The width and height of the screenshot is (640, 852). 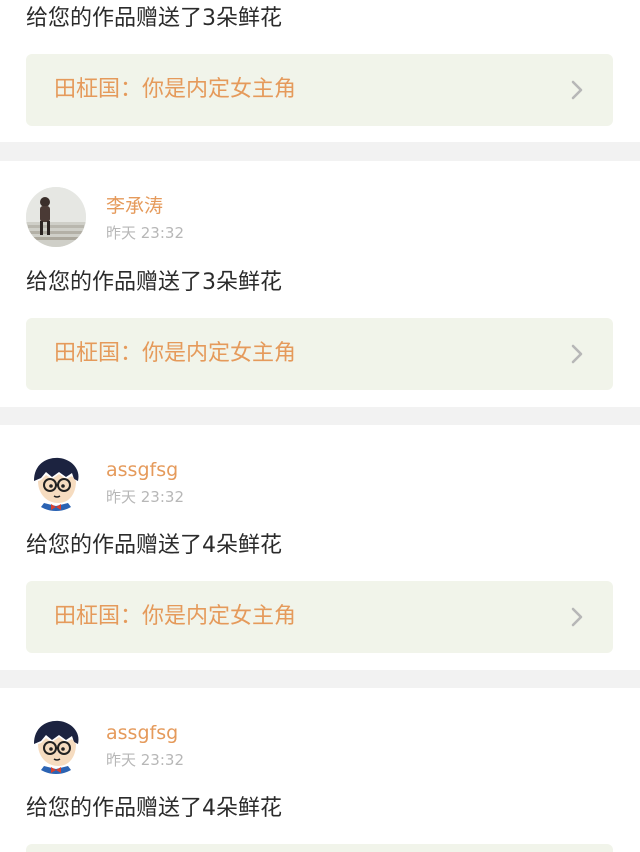 I want to click on photo-avatar-icon, so click(x=56, y=217).